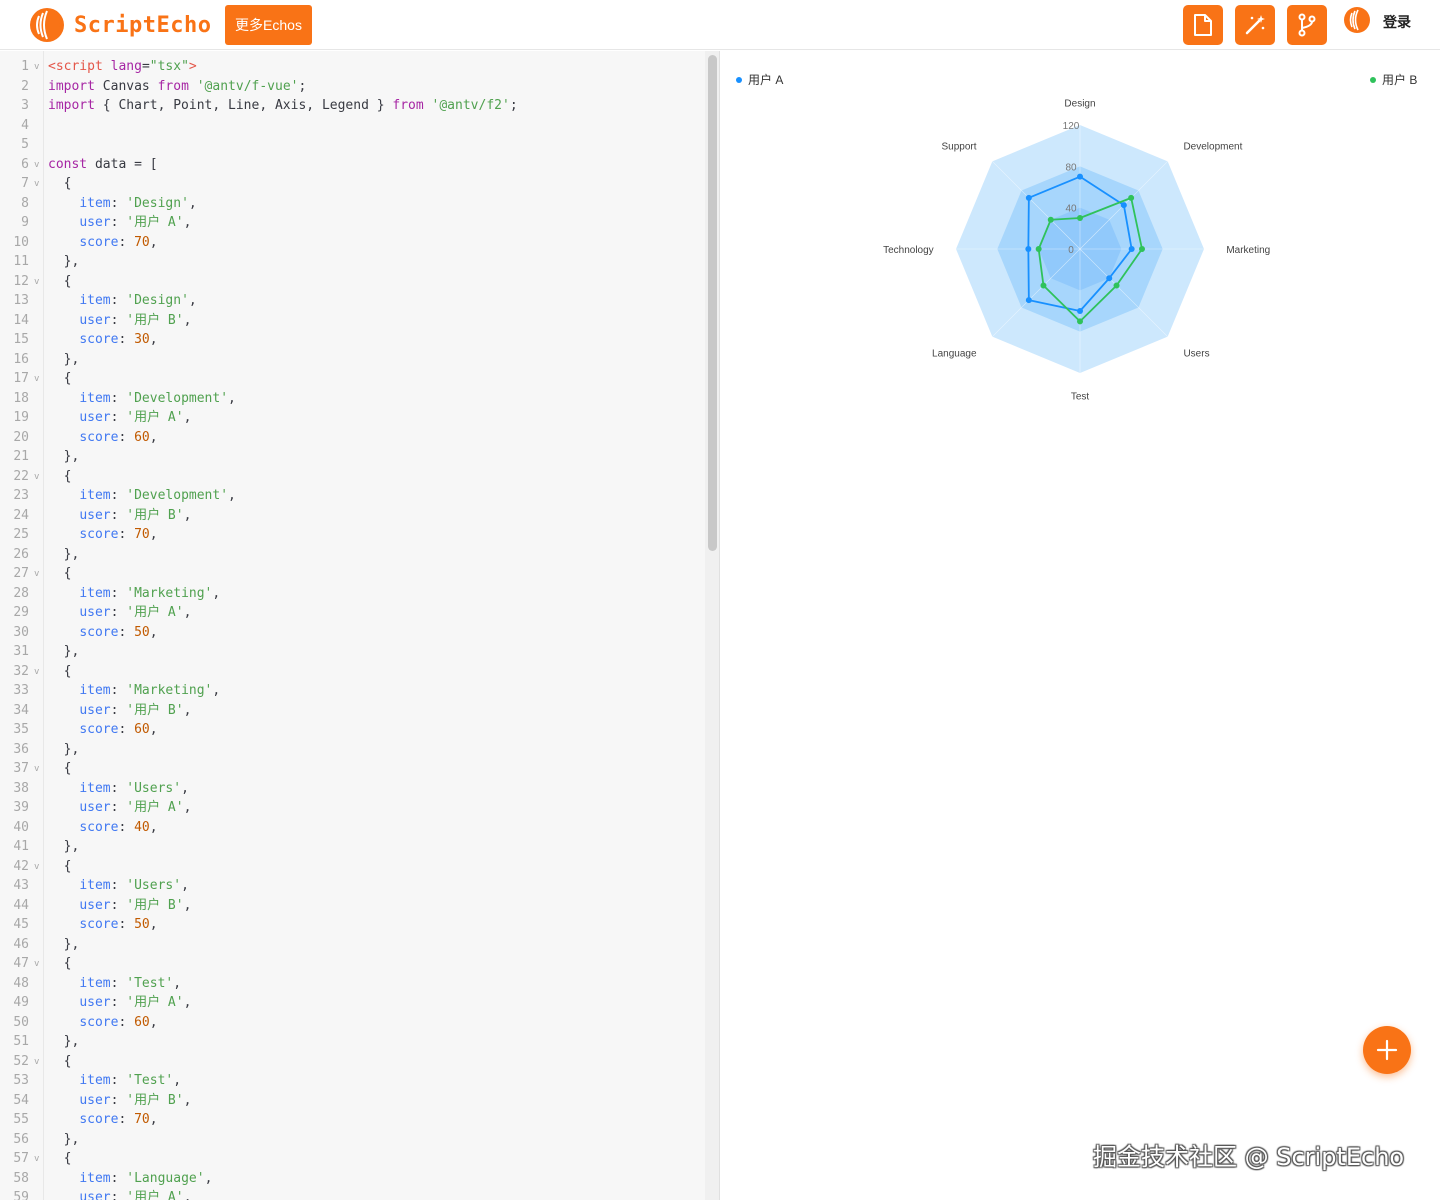  I want to click on code-line: 22 v {, so click(352, 477).